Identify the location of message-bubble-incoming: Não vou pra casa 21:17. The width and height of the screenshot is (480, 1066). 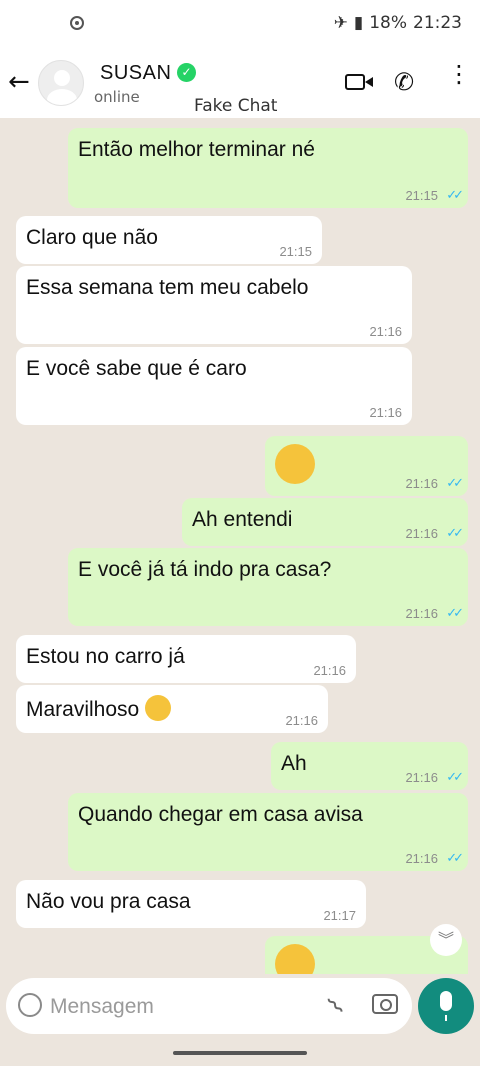
(191, 904).